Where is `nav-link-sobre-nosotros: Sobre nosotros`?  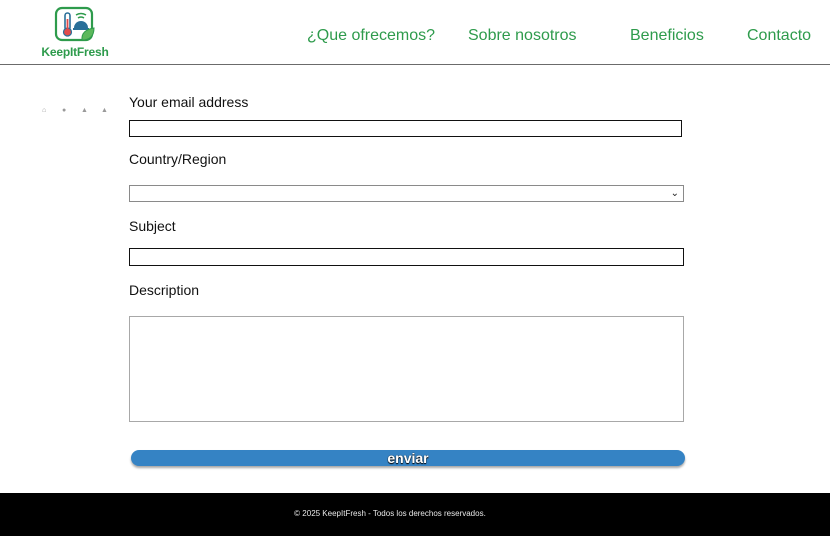 nav-link-sobre-nosotros: Sobre nosotros is located at coordinates (522, 36).